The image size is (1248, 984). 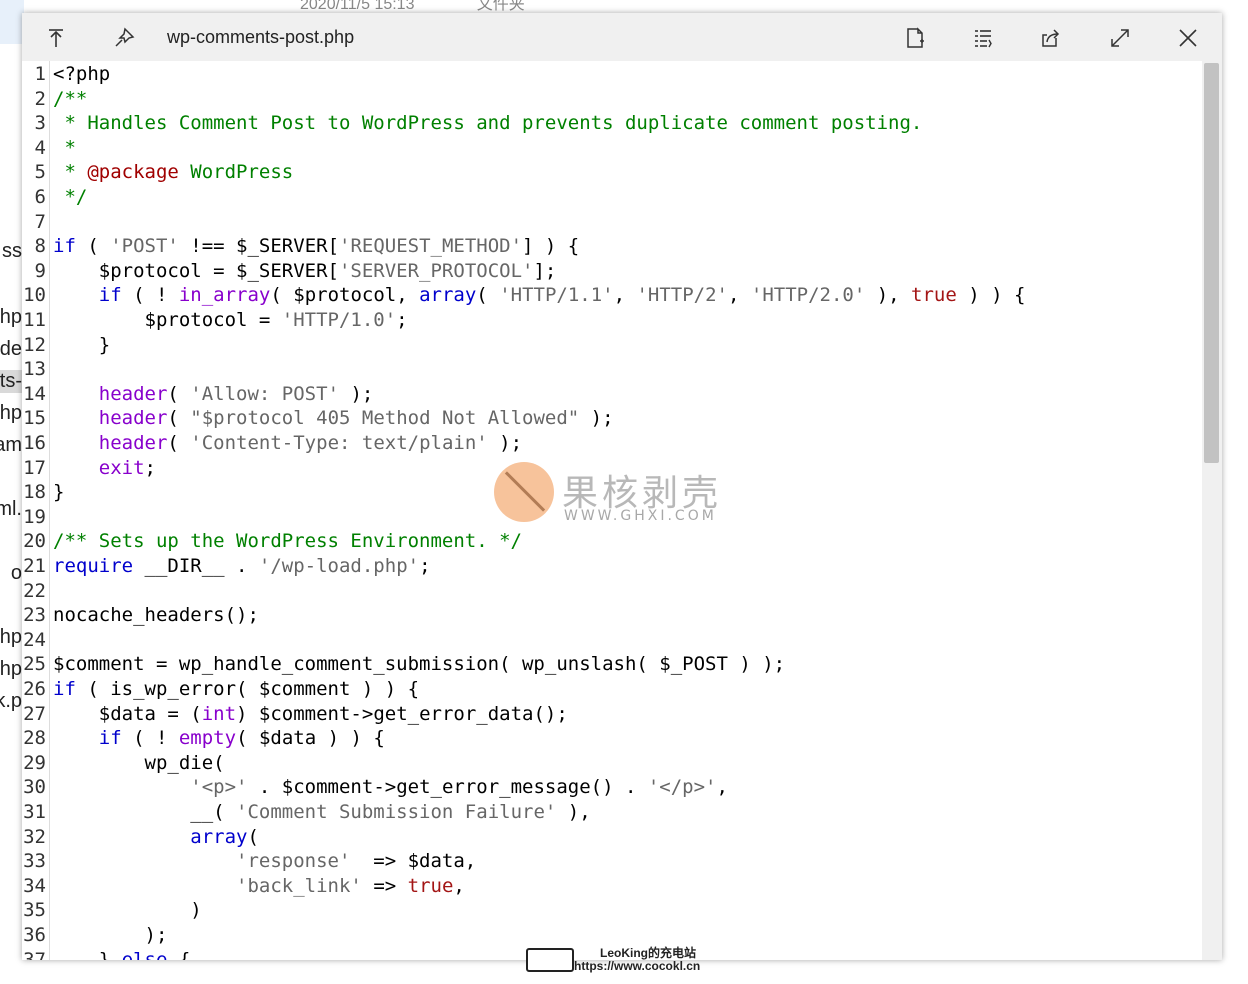 What do you see at coordinates (11, 509) in the screenshot?
I see `explorer-file-fragment: ml.` at bounding box center [11, 509].